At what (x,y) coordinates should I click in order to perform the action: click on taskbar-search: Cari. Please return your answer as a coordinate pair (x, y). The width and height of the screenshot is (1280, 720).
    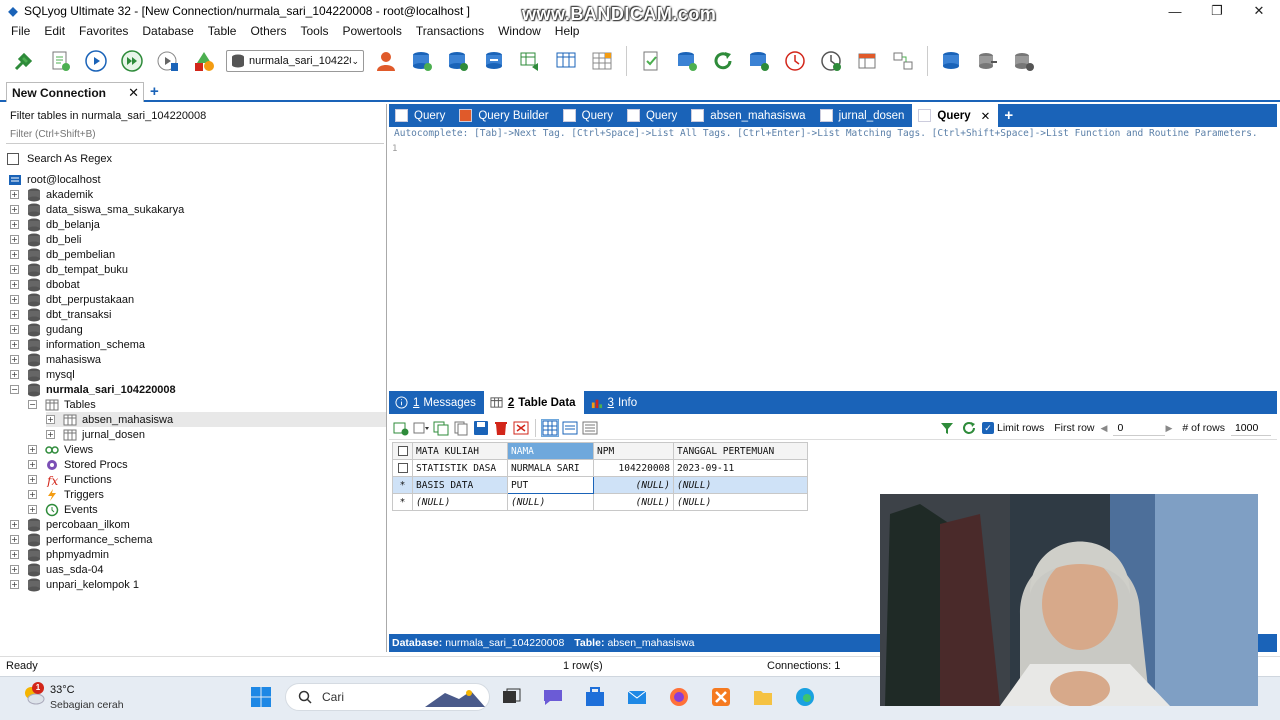
    Looking at the image, I should click on (387, 697).